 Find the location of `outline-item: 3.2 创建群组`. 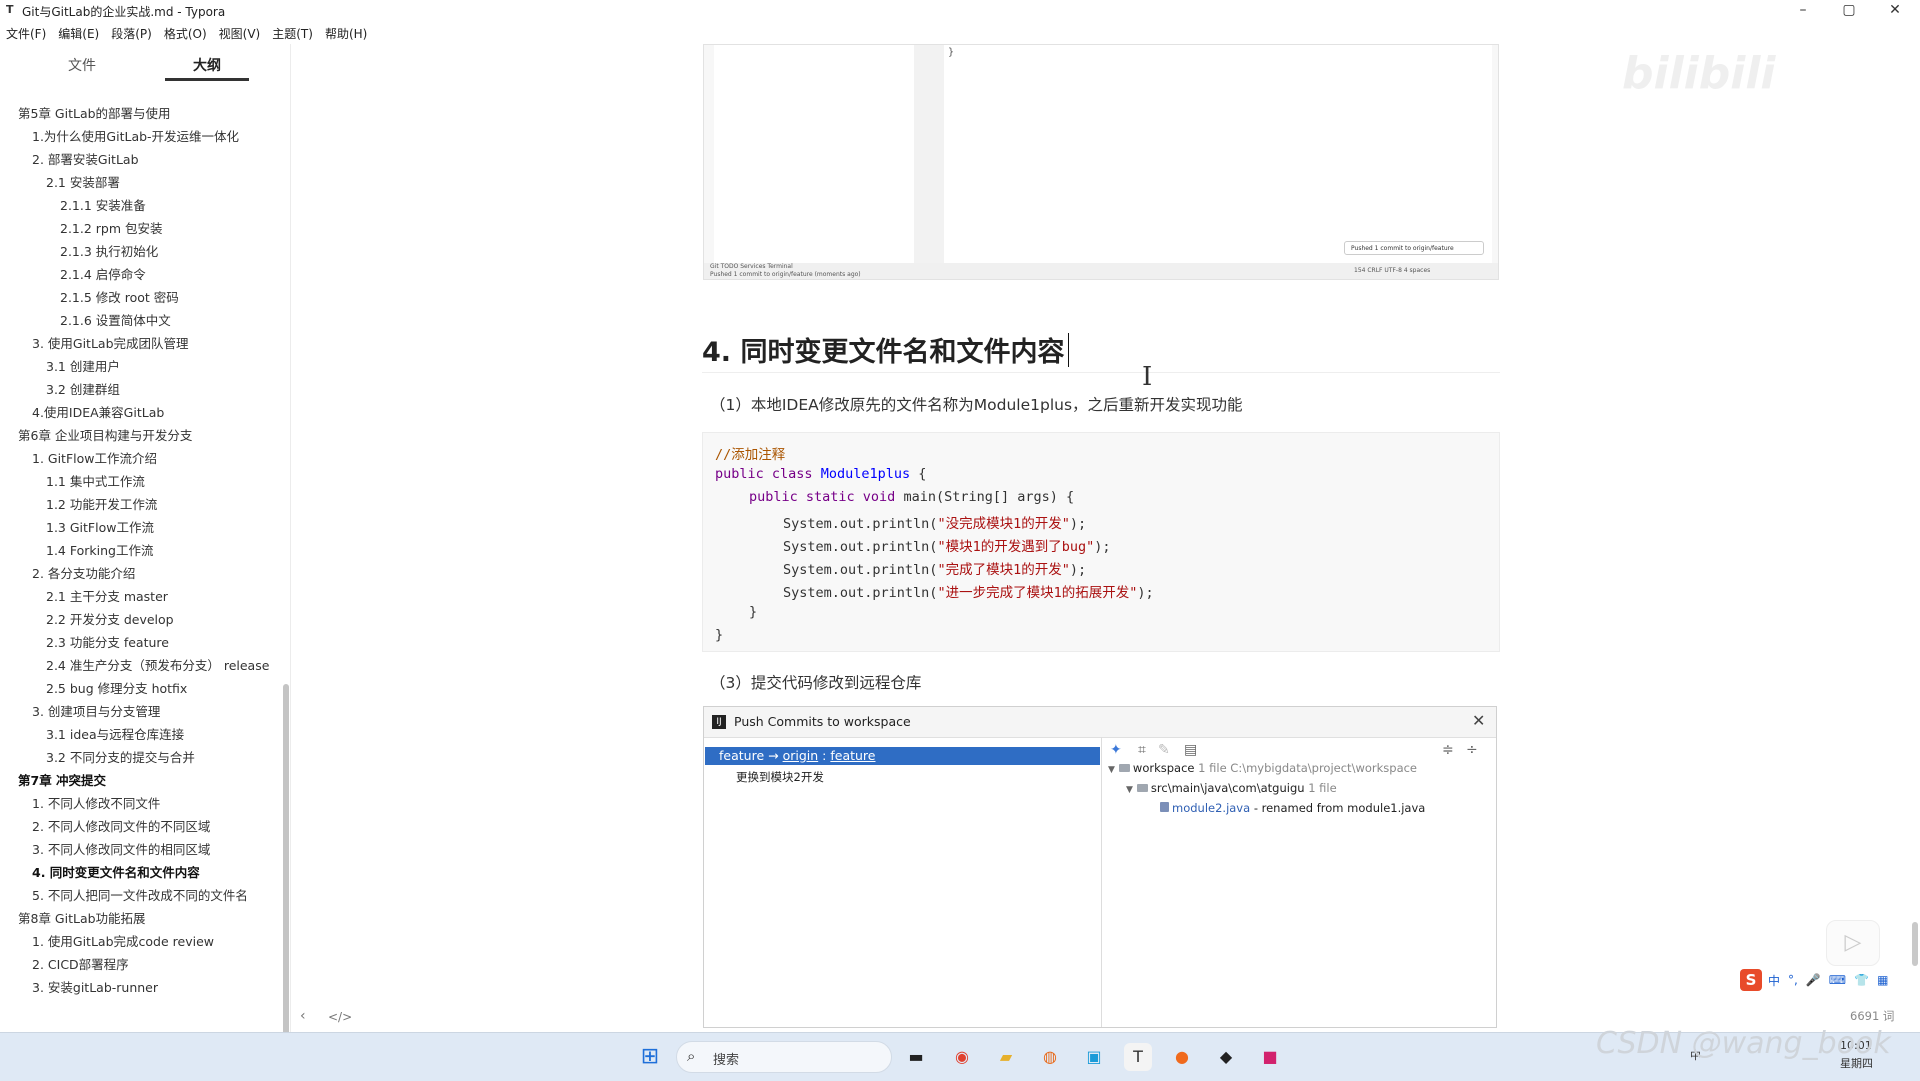

outline-item: 3.2 创建群组 is located at coordinates (137, 389).